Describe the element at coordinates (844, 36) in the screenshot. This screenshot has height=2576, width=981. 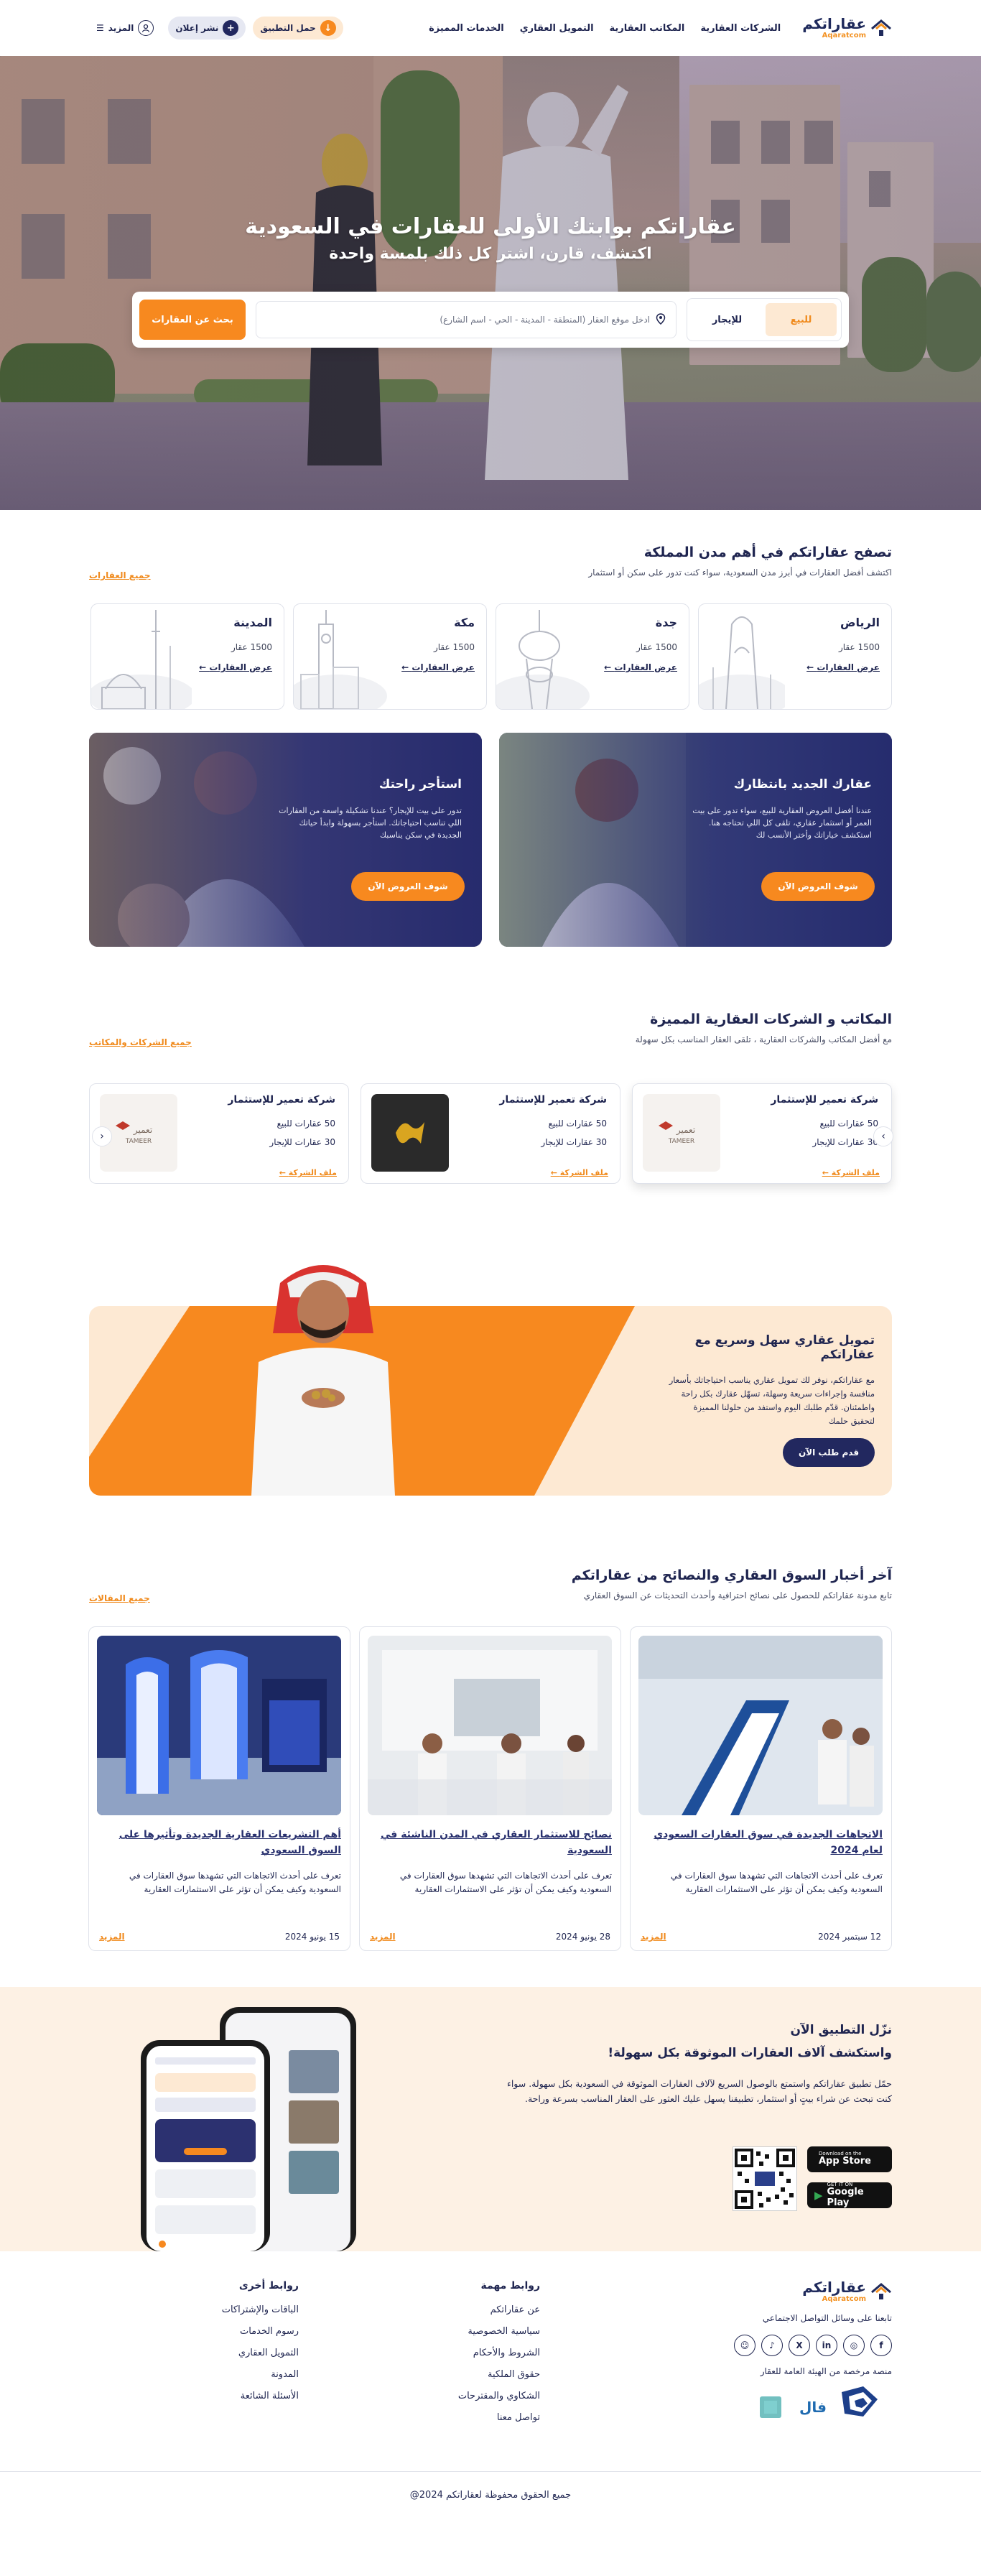
I see `logo-english: Aqaratcom` at that location.